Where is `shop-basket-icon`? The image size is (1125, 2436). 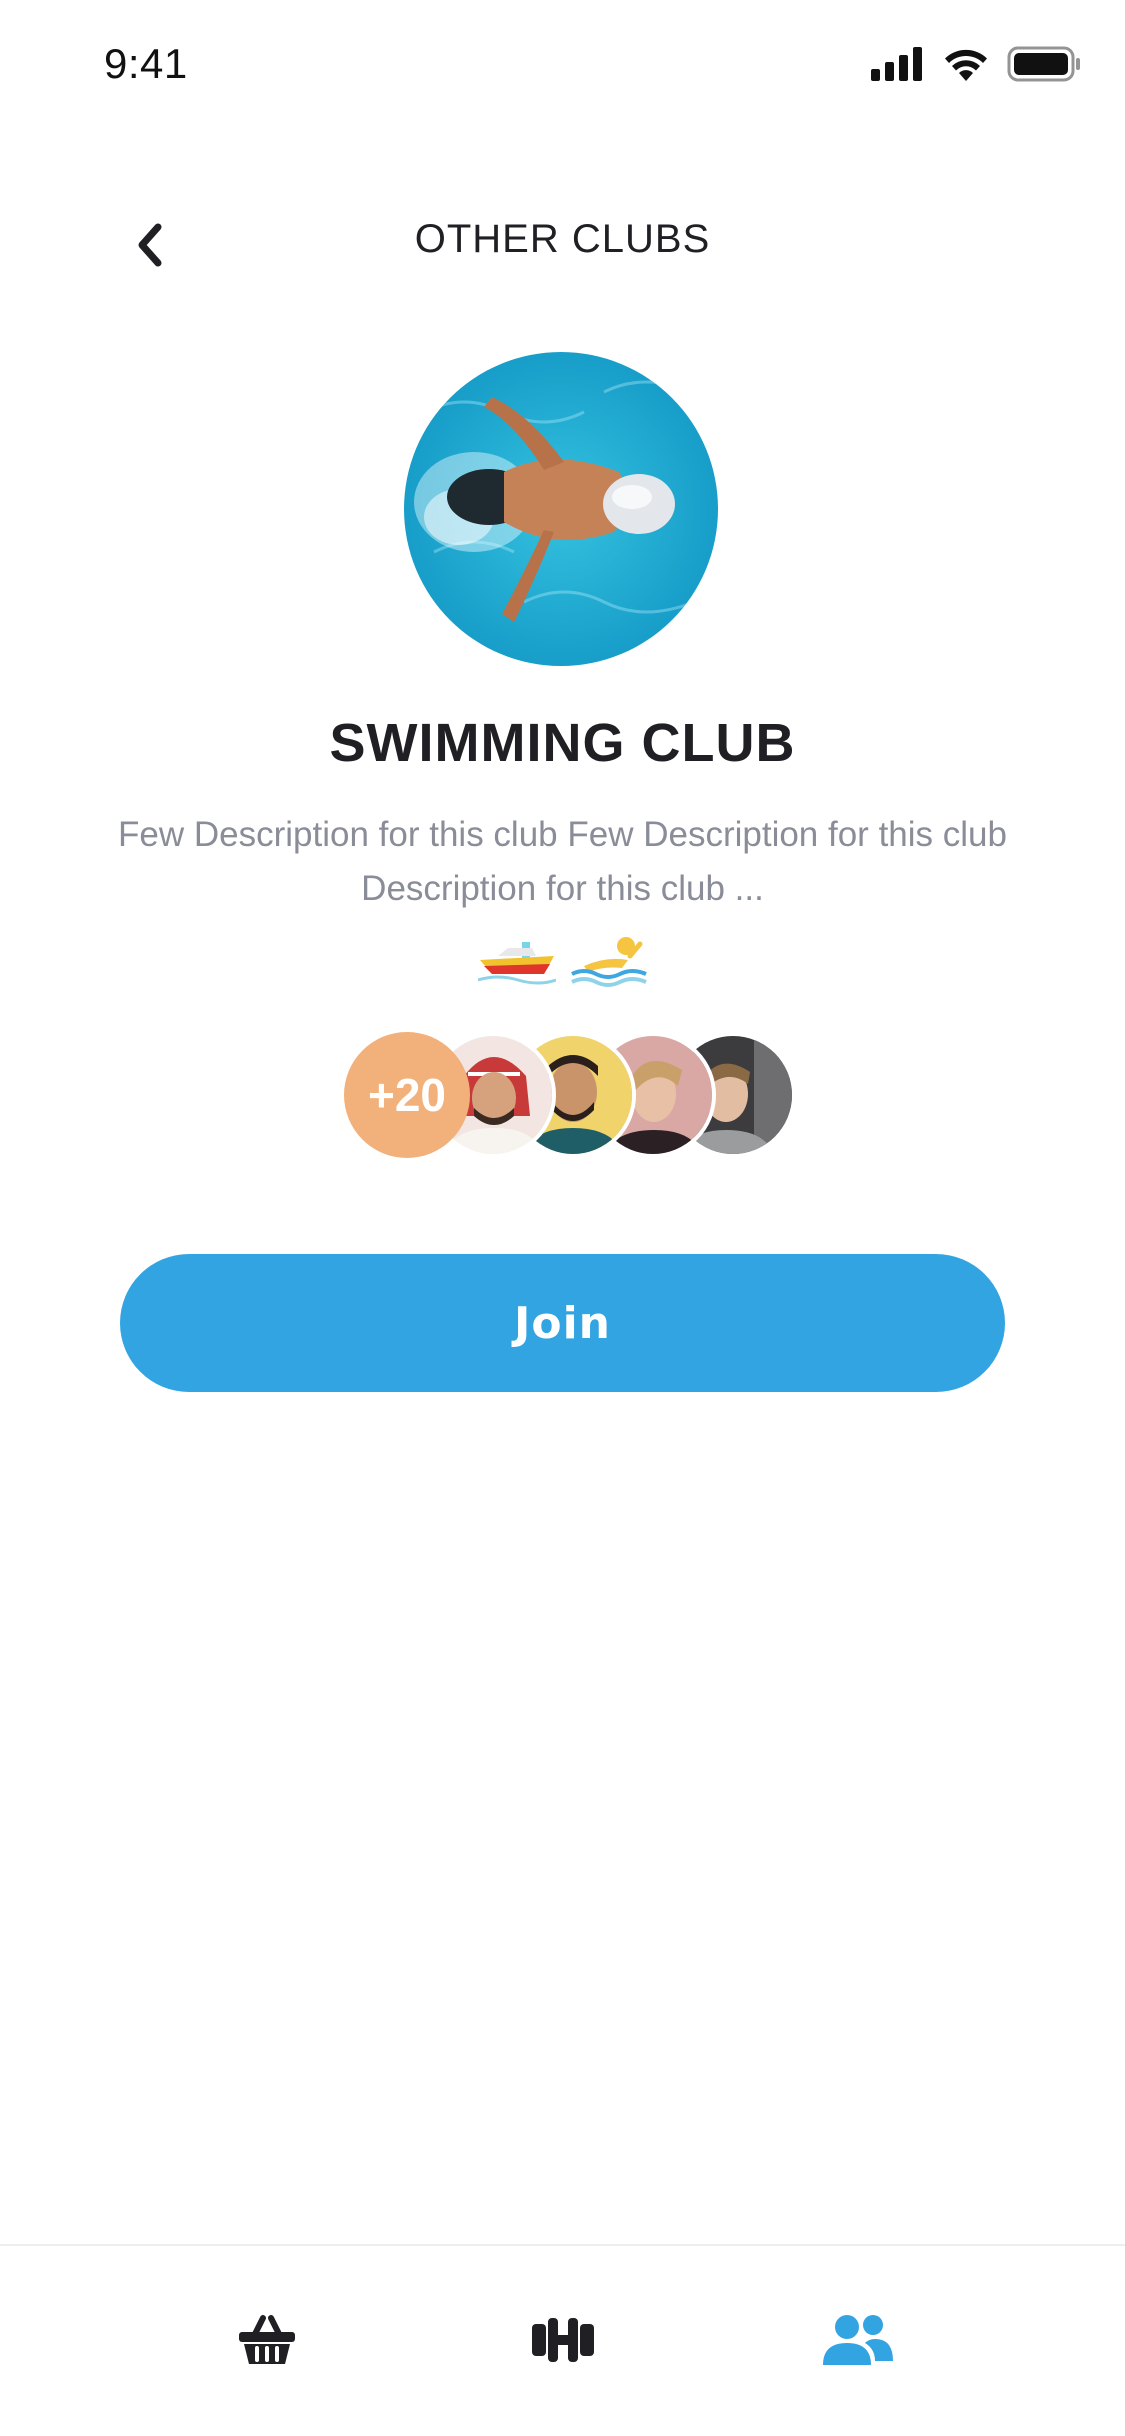
shop-basket-icon is located at coordinates (267, 2339).